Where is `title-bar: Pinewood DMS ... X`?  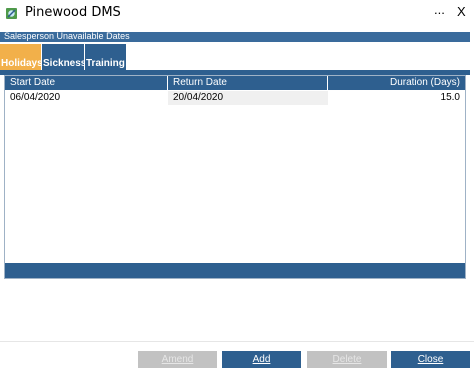
title-bar: Pinewood DMS ... X is located at coordinates (237, 14).